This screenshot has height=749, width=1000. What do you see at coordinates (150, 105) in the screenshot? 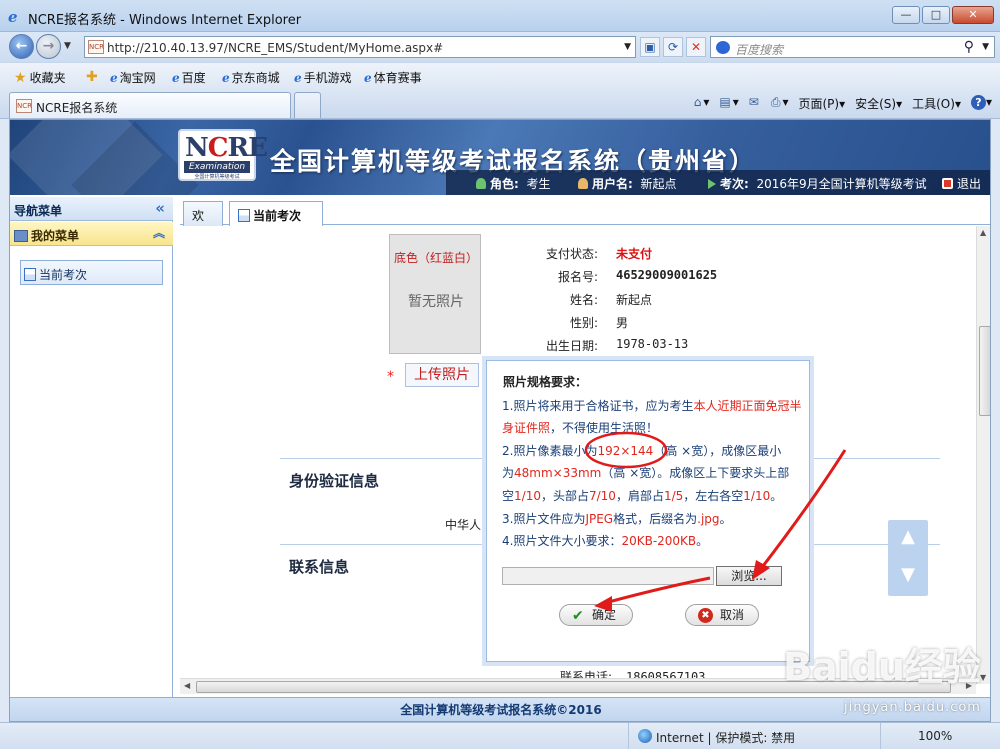
I see `browser-tab-ncre: NCR NCRE报名系统` at bounding box center [150, 105].